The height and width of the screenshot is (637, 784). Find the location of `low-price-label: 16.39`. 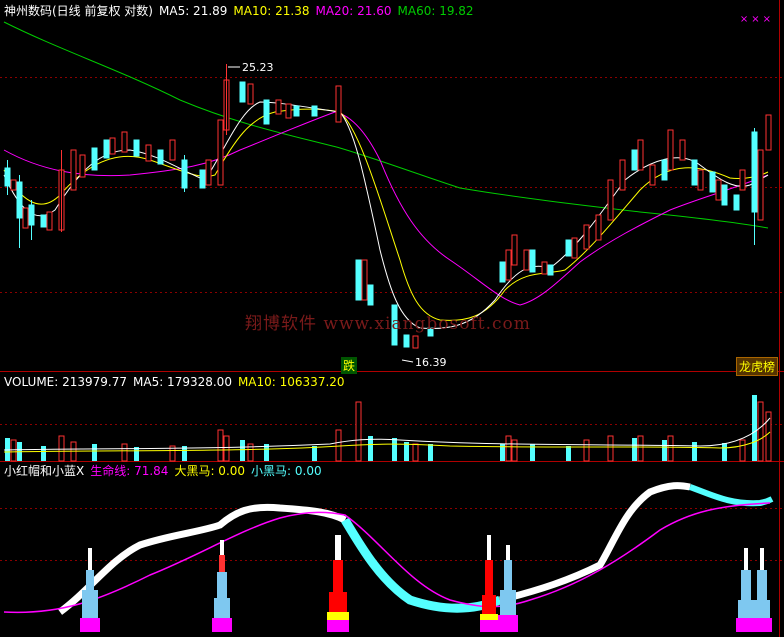

low-price-label: 16.39 is located at coordinates (431, 362).